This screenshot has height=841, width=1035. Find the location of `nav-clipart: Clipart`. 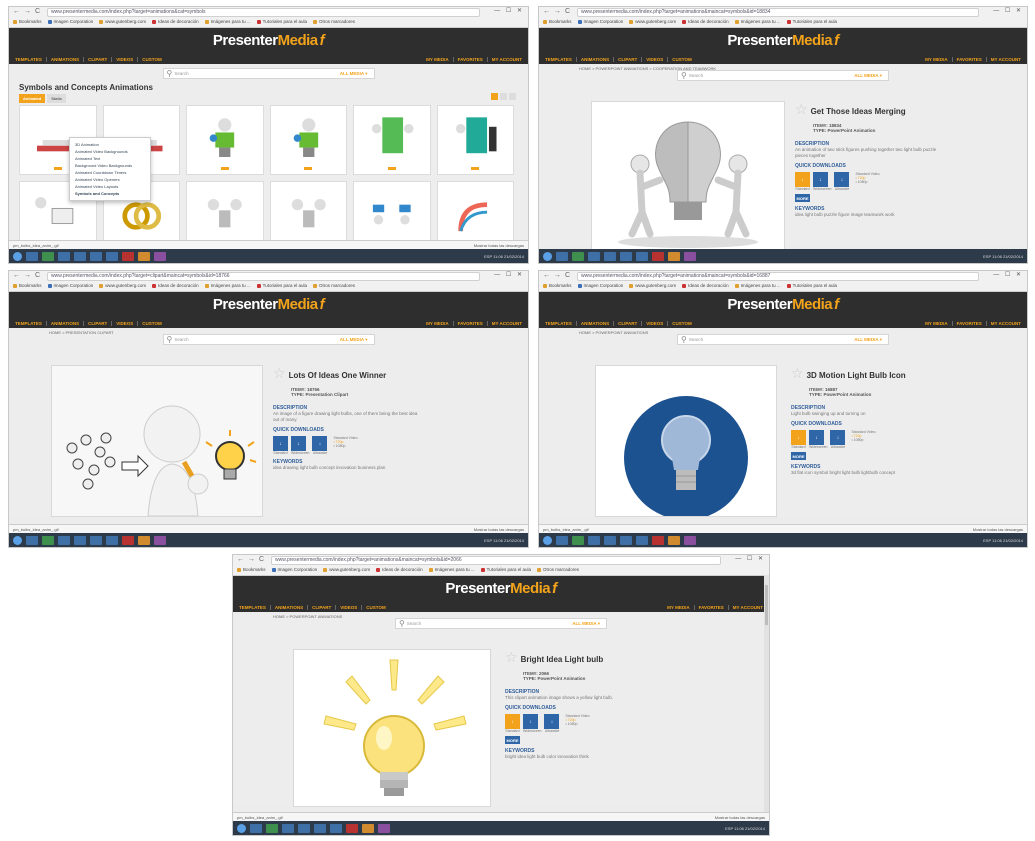

nav-clipart: Clipart is located at coordinates (321, 607).